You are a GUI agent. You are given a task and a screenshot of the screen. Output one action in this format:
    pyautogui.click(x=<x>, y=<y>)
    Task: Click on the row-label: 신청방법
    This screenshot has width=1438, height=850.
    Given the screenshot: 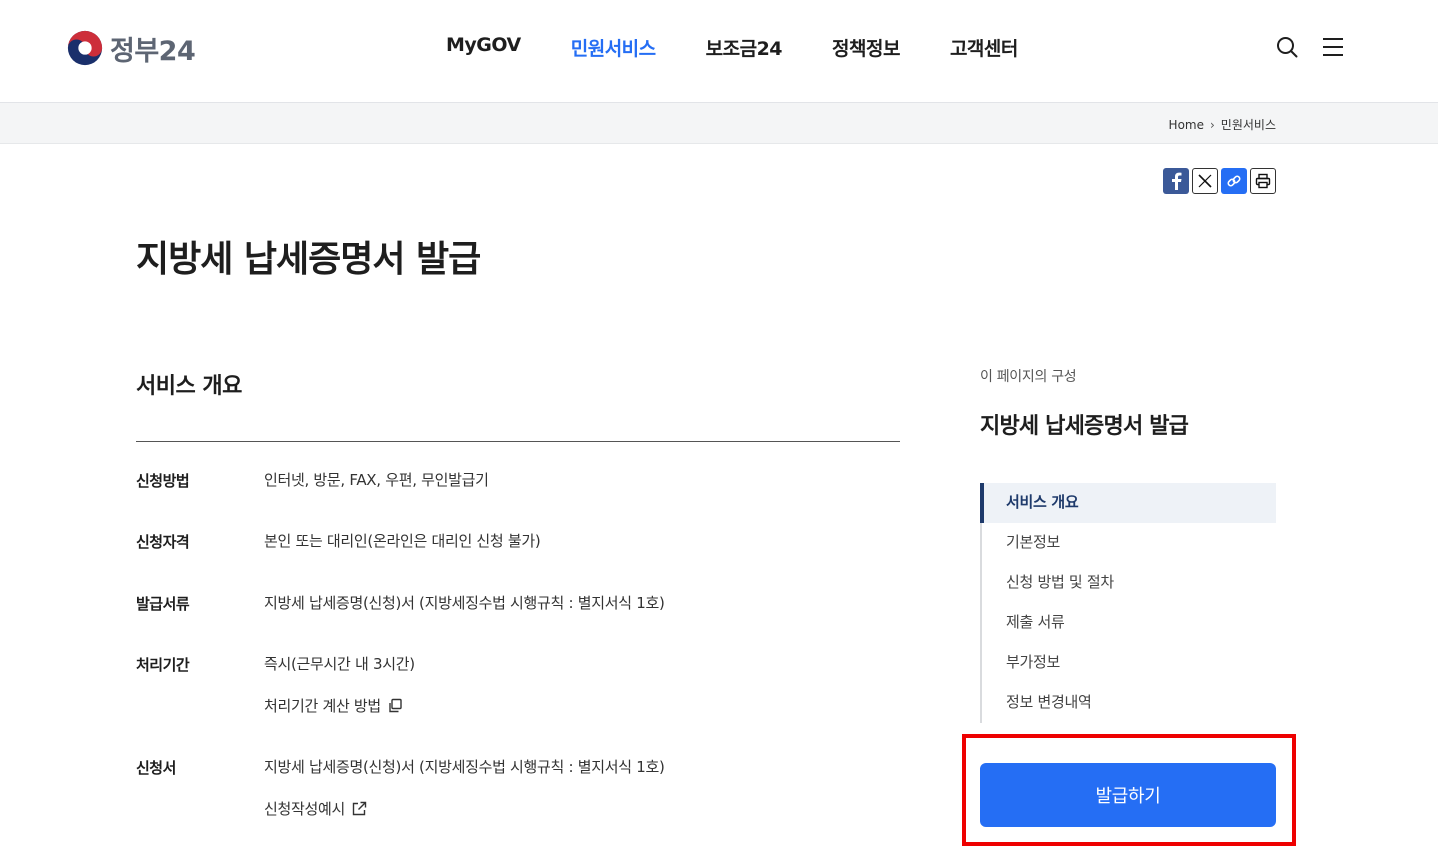 What is the action you would take?
    pyautogui.click(x=163, y=481)
    